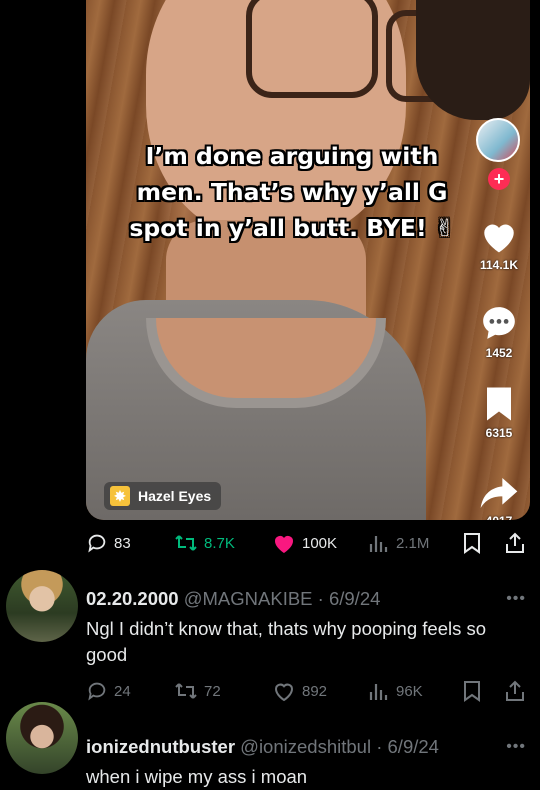 The width and height of the screenshot is (540, 790). I want to click on video-comment-button: 1452, so click(499, 332).